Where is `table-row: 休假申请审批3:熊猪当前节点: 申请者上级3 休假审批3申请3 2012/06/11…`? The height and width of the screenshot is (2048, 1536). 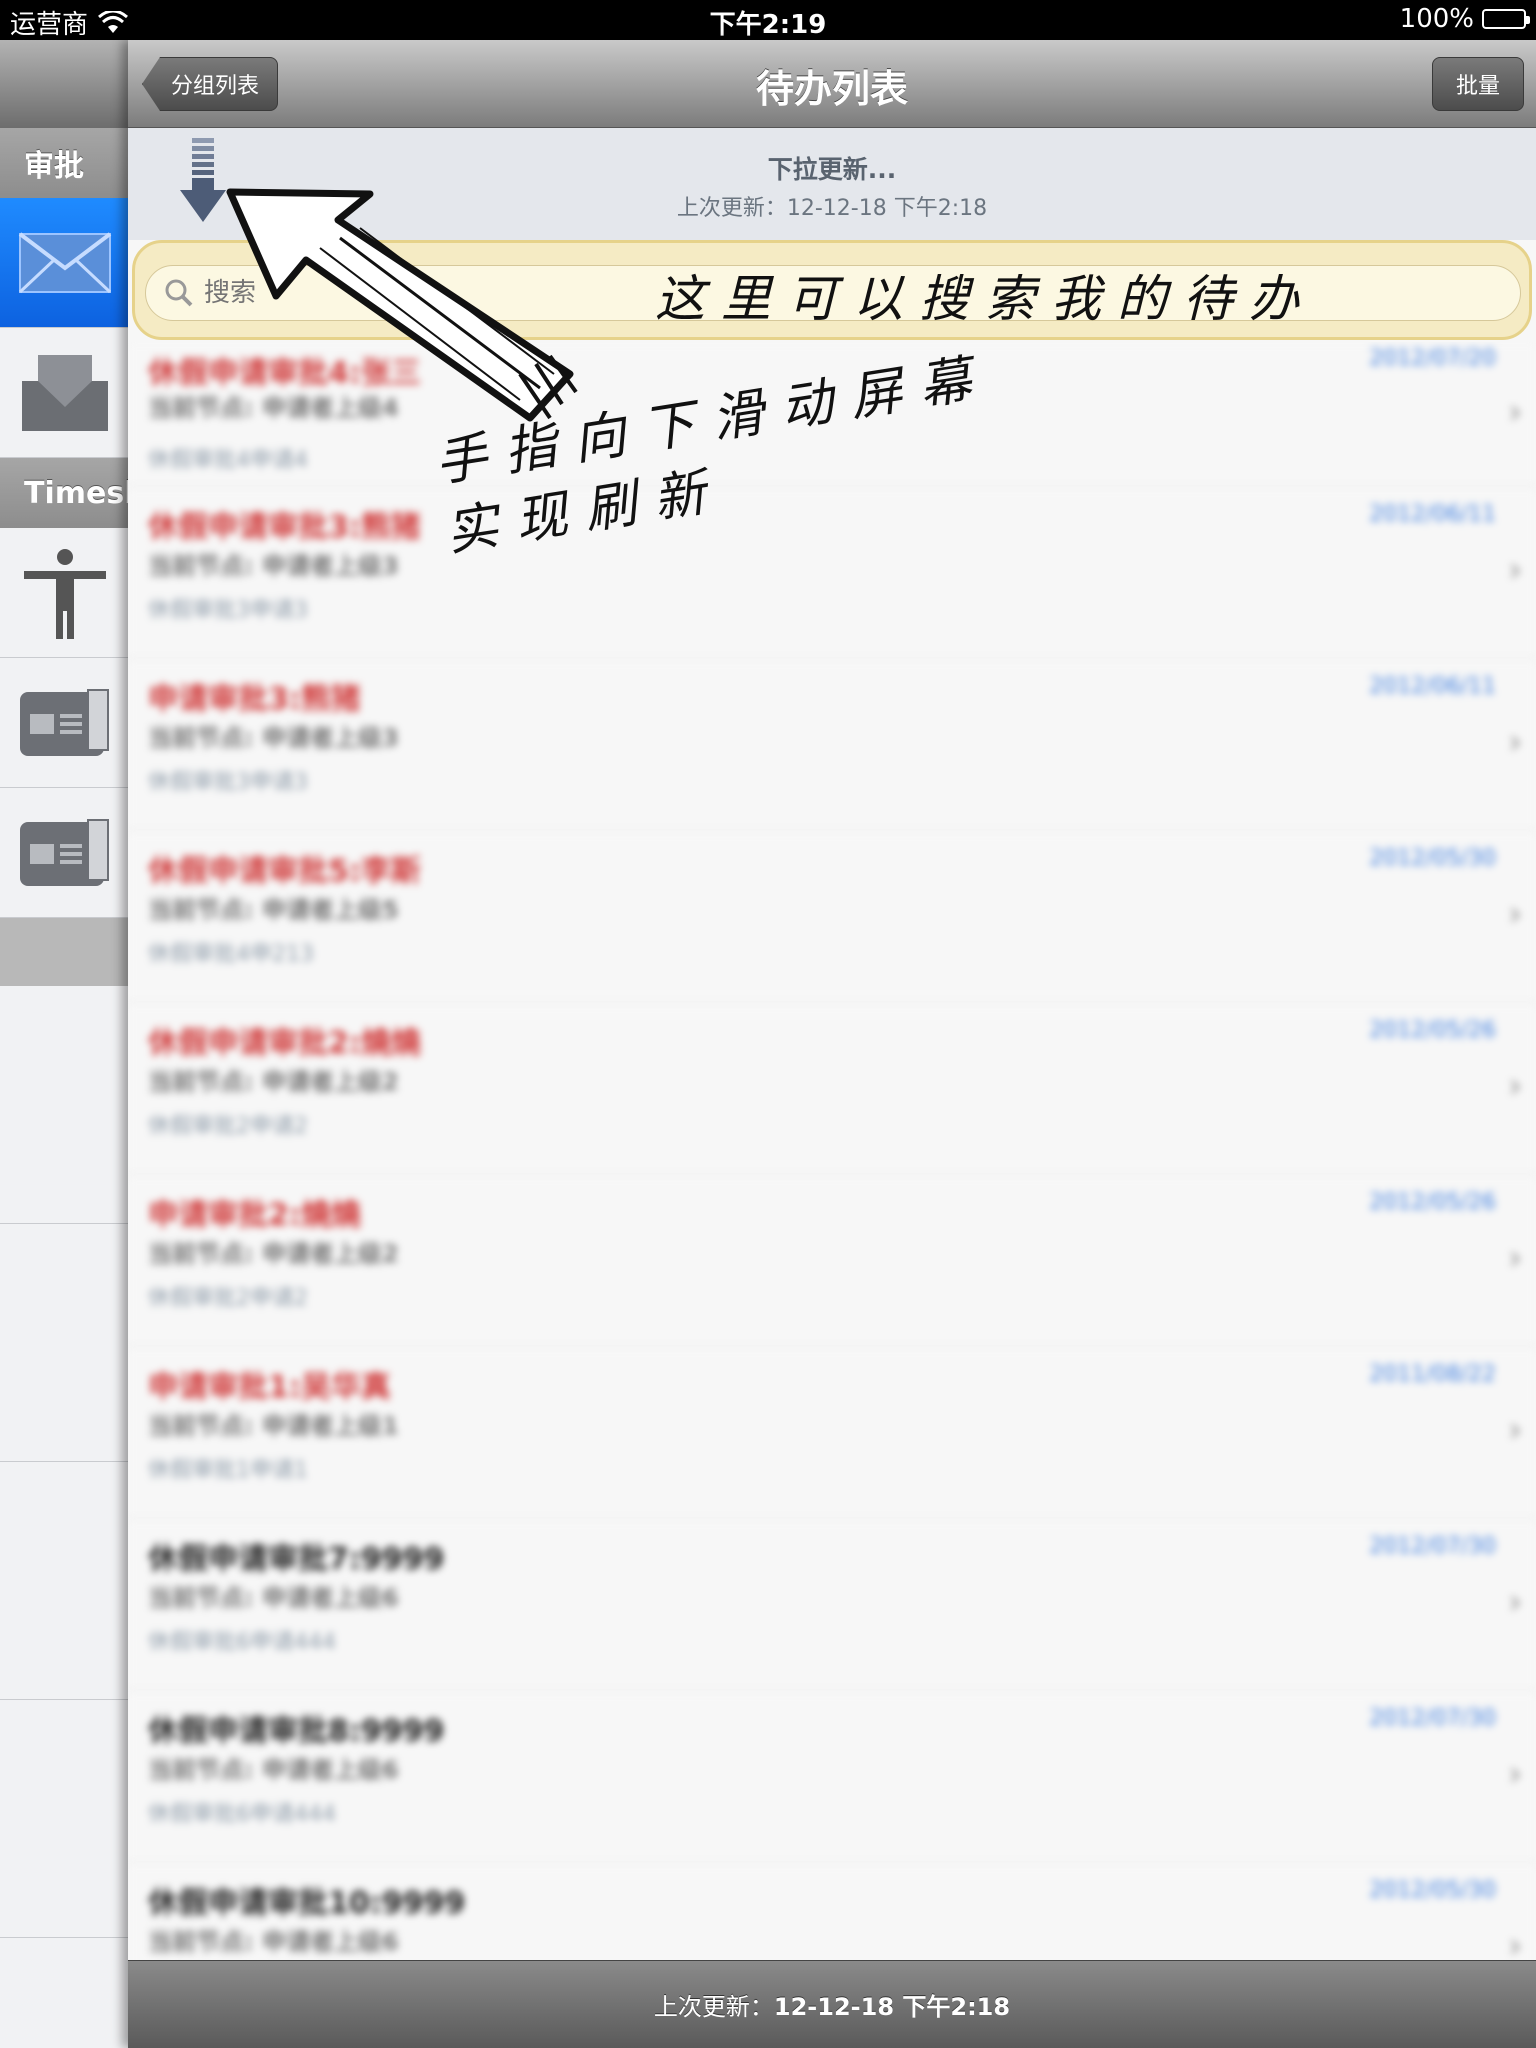
table-row: 休假申请审批3:熊猪当前节点: 申请者上级3 休假审批3申请3 2012/06/11… is located at coordinates (832, 574).